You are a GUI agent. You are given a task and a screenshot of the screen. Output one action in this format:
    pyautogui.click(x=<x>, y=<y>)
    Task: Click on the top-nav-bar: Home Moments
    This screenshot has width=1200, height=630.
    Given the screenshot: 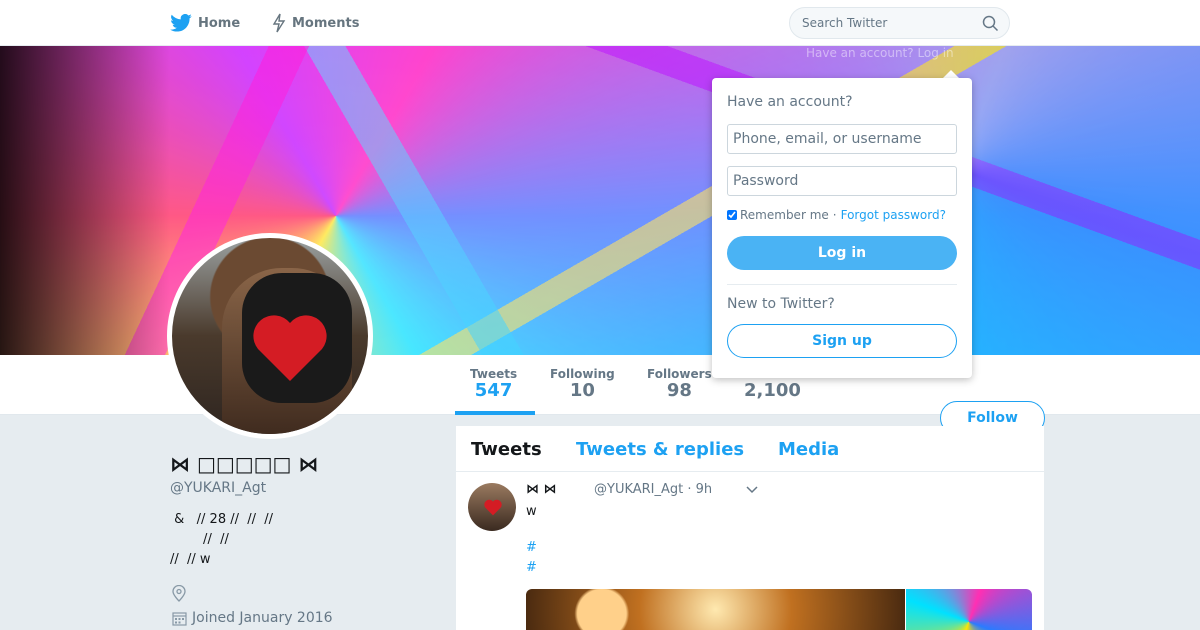 What is the action you would take?
    pyautogui.click(x=600, y=23)
    